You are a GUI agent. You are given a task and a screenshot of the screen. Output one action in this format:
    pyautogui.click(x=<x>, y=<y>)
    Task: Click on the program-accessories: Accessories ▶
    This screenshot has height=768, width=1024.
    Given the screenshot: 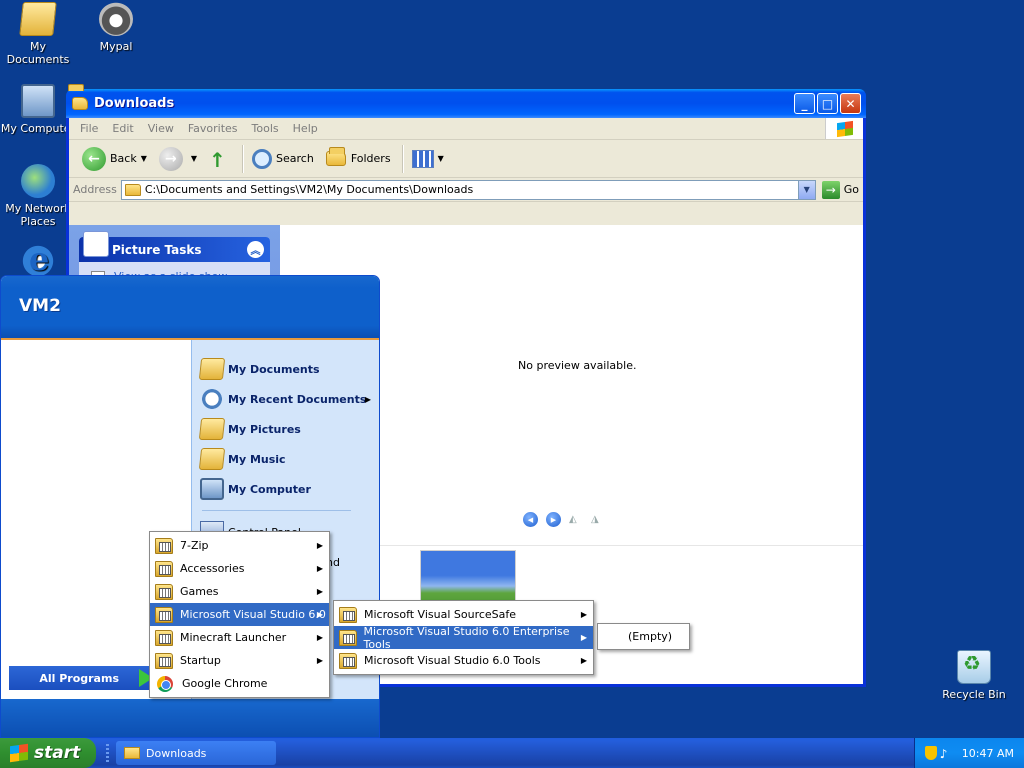 What is the action you would take?
    pyautogui.click(x=239, y=568)
    